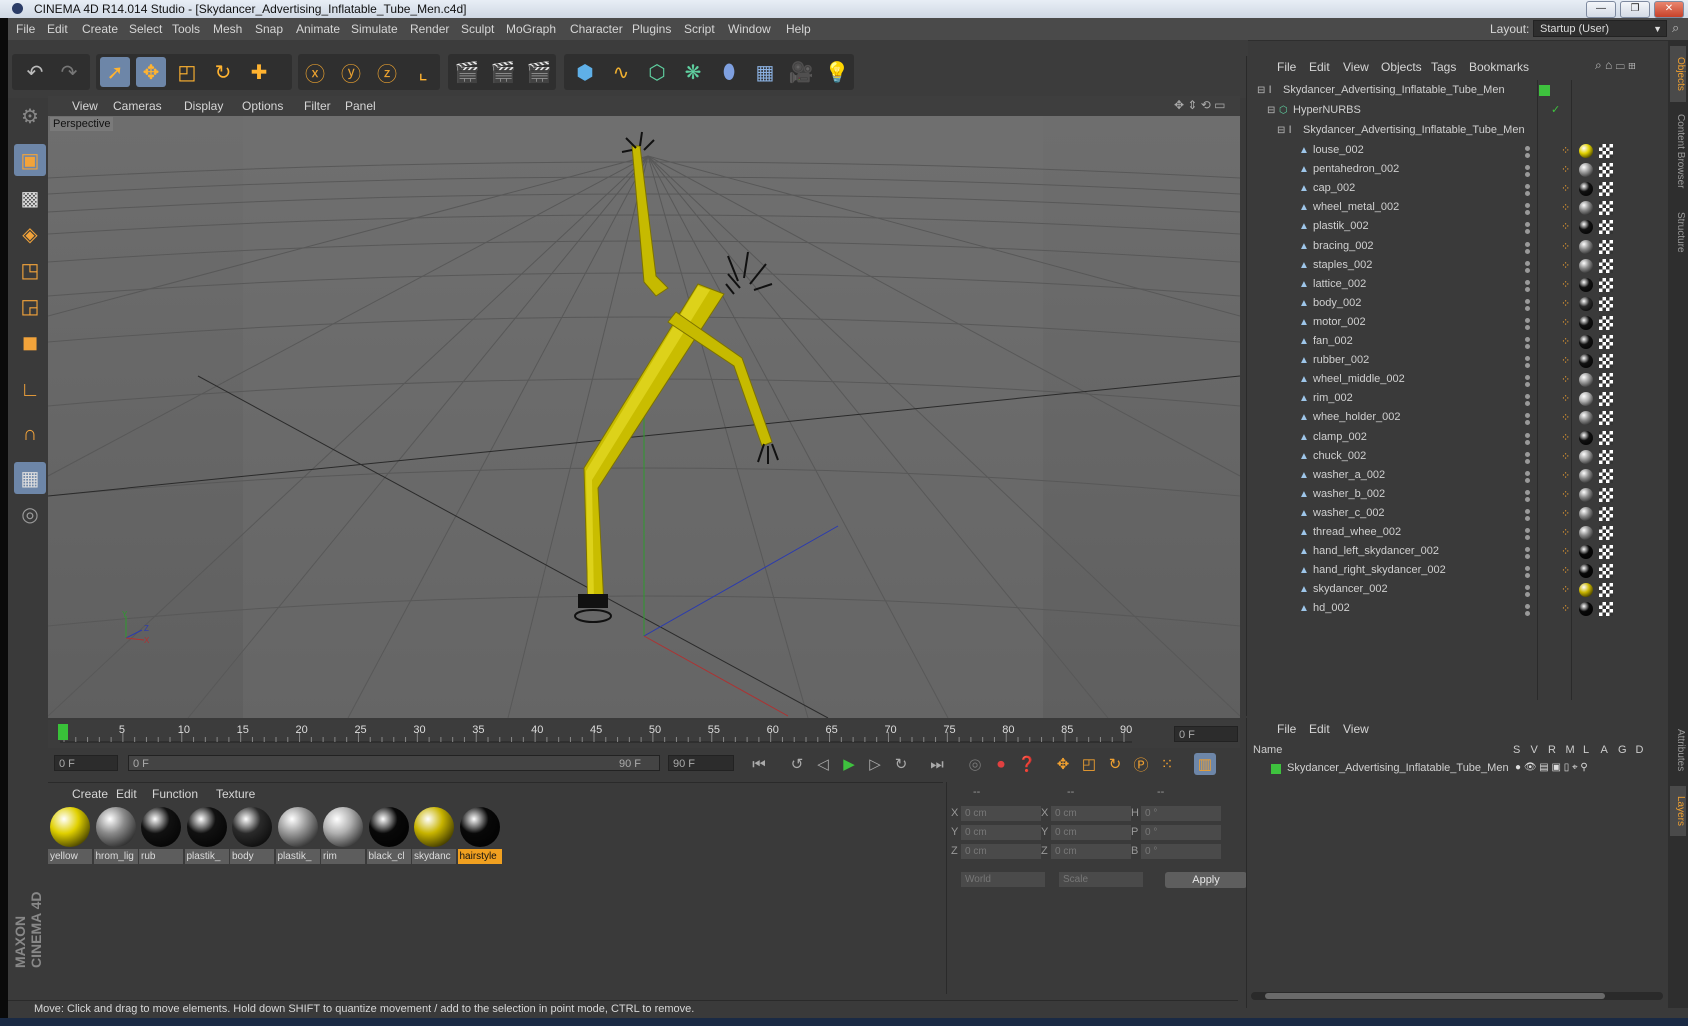 This screenshot has height=1026, width=1688. I want to click on goto-end-icon: ⏭, so click(937, 764).